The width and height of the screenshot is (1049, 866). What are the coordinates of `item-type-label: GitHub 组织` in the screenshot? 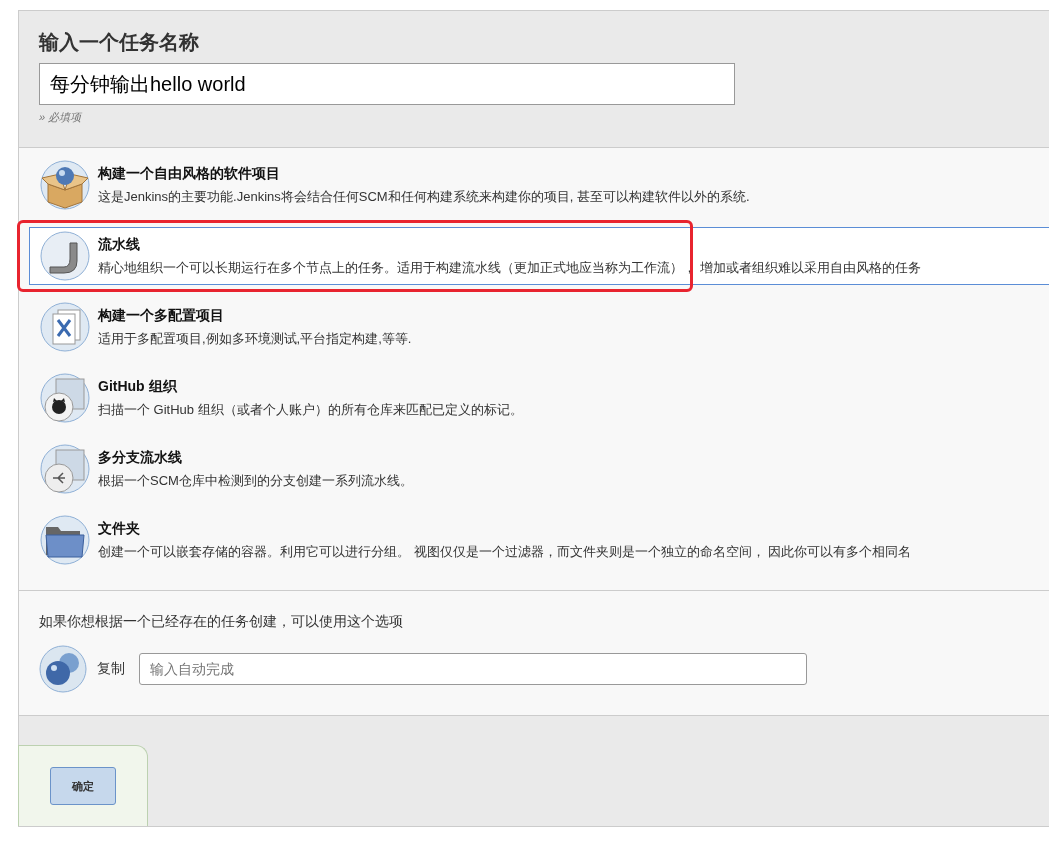 It's located at (138, 386).